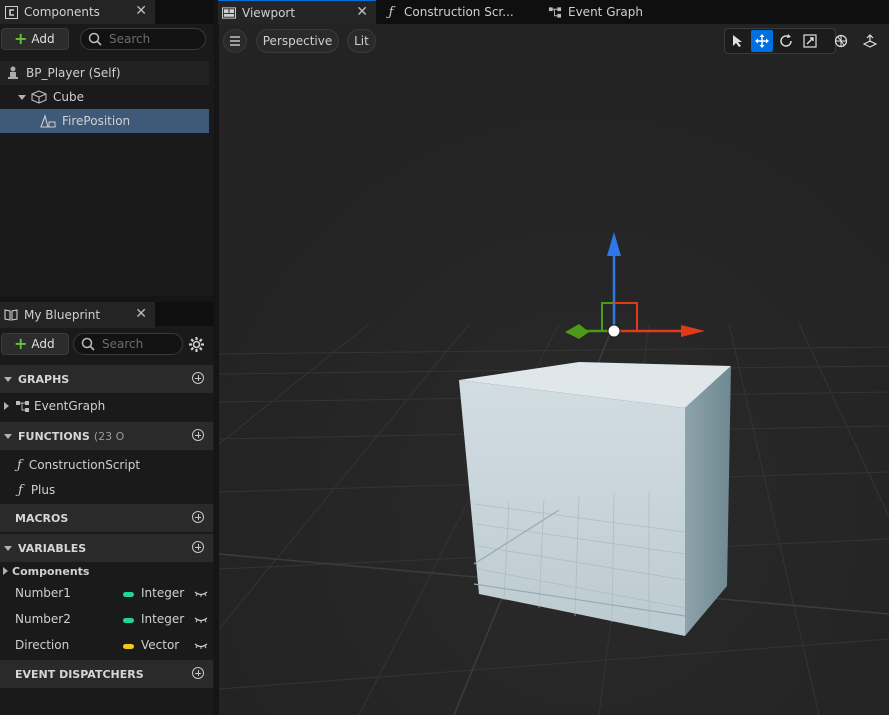 The width and height of the screenshot is (889, 715). Describe the element at coordinates (48, 121) in the screenshot. I see `arrow-component-icon` at that location.